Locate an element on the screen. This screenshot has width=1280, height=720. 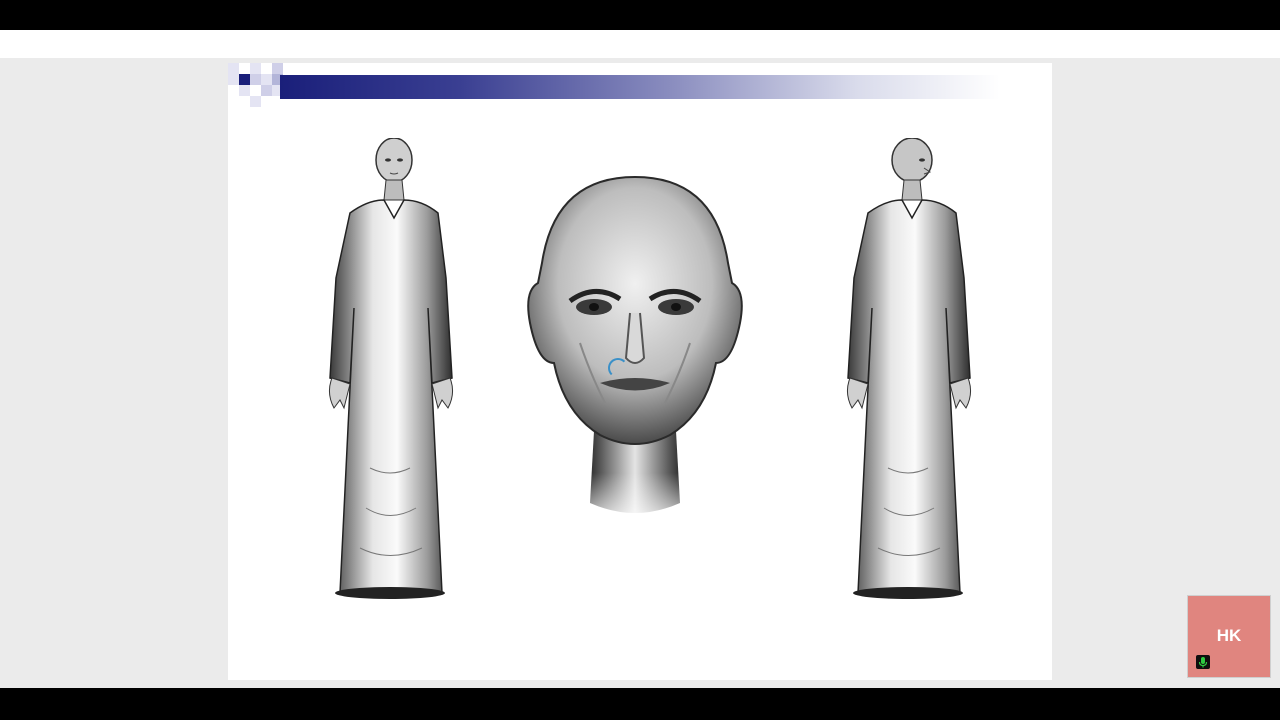
figure-front-illustration is located at coordinates (391, 368).